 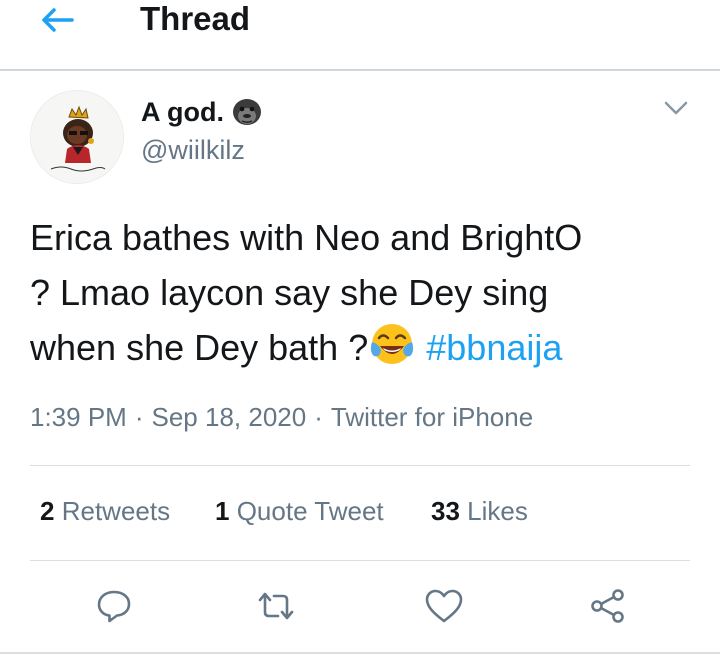 What do you see at coordinates (47, 511) in the screenshot?
I see `retweets-count: 2` at bounding box center [47, 511].